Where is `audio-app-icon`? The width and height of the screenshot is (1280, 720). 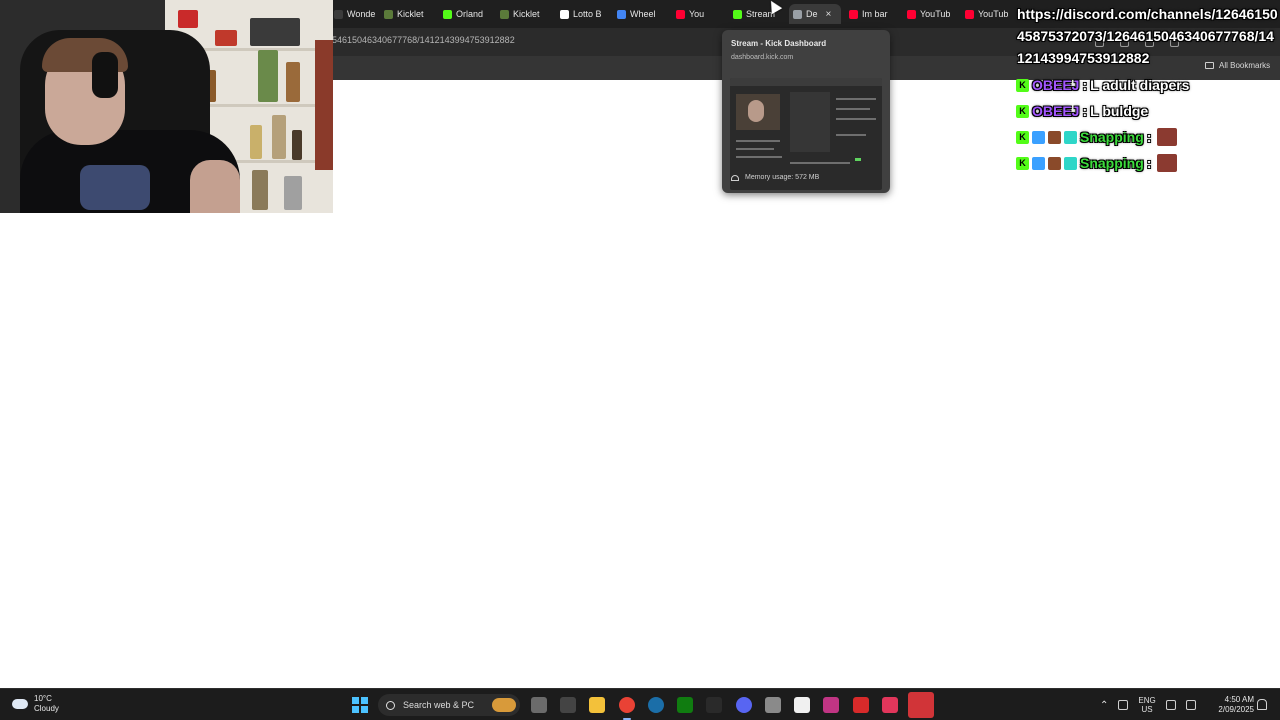 audio-app-icon is located at coordinates (890, 705).